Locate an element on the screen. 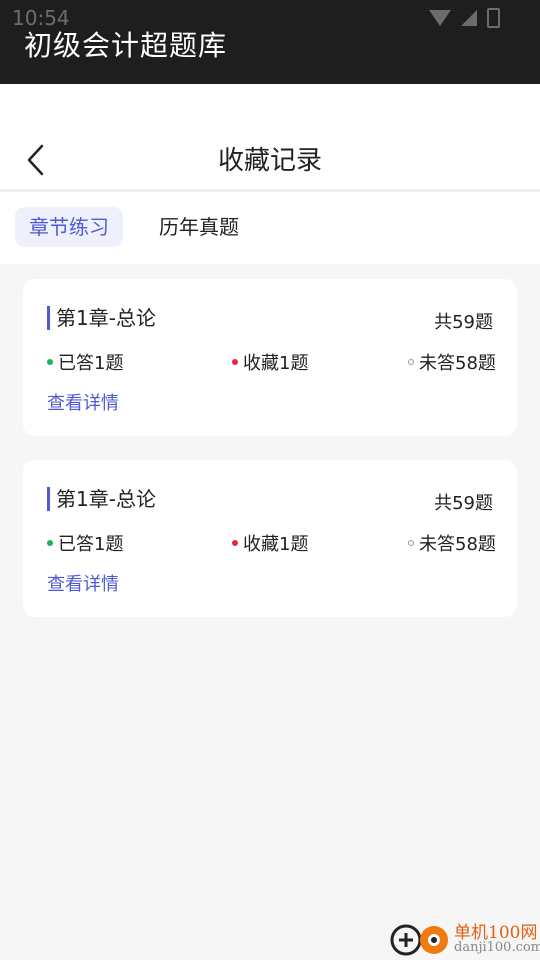 The image size is (540, 960). app-title: 初级会计超题库 is located at coordinates (126, 45).